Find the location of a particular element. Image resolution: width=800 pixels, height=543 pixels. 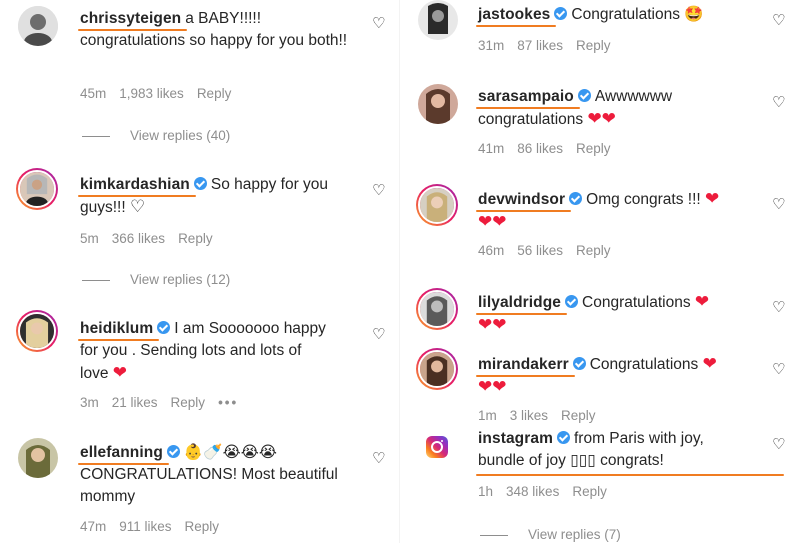

comment-meta: 31m 87 likes Reply is located at coordinates (551, 45).